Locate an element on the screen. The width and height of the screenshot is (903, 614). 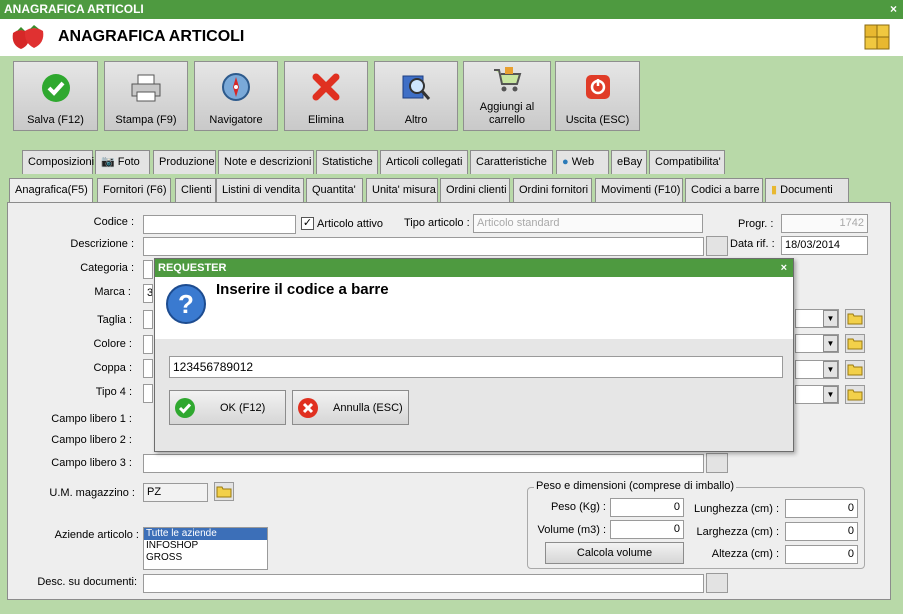
tipo-articolo-field: Articolo standard is located at coordinates (588, 223).